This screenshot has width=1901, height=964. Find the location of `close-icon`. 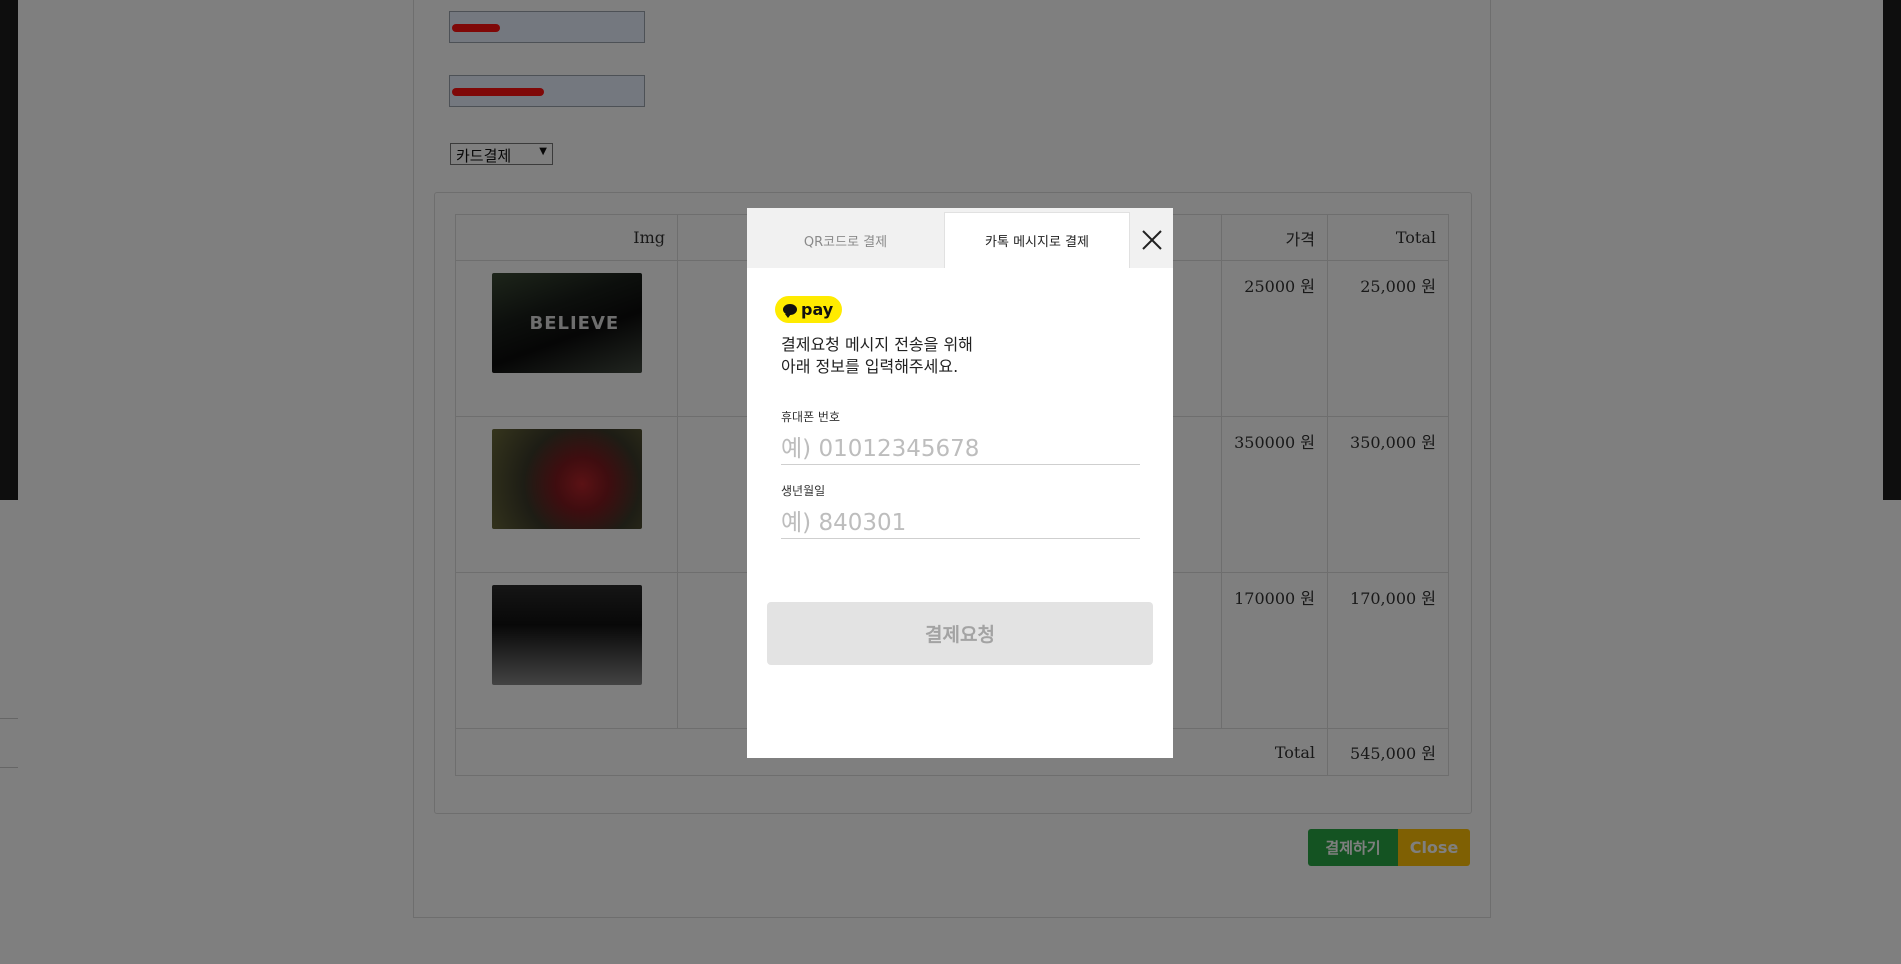

close-icon is located at coordinates (1151, 240).